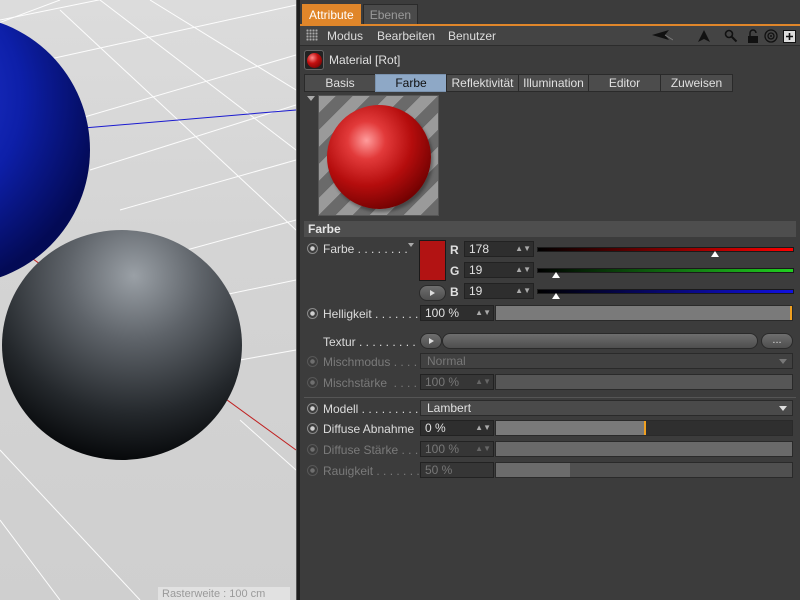 This screenshot has width=800, height=600. What do you see at coordinates (411, 245) in the screenshot?
I see `color-mode-arrow-icon` at bounding box center [411, 245].